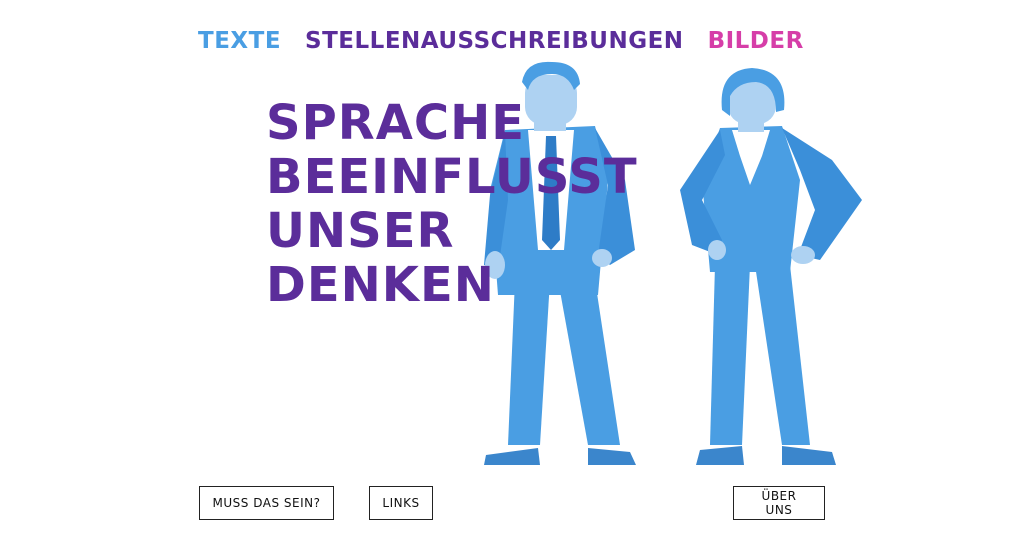  What do you see at coordinates (380, 285) in the screenshot?
I see `headline-line-4: DENKEN` at bounding box center [380, 285].